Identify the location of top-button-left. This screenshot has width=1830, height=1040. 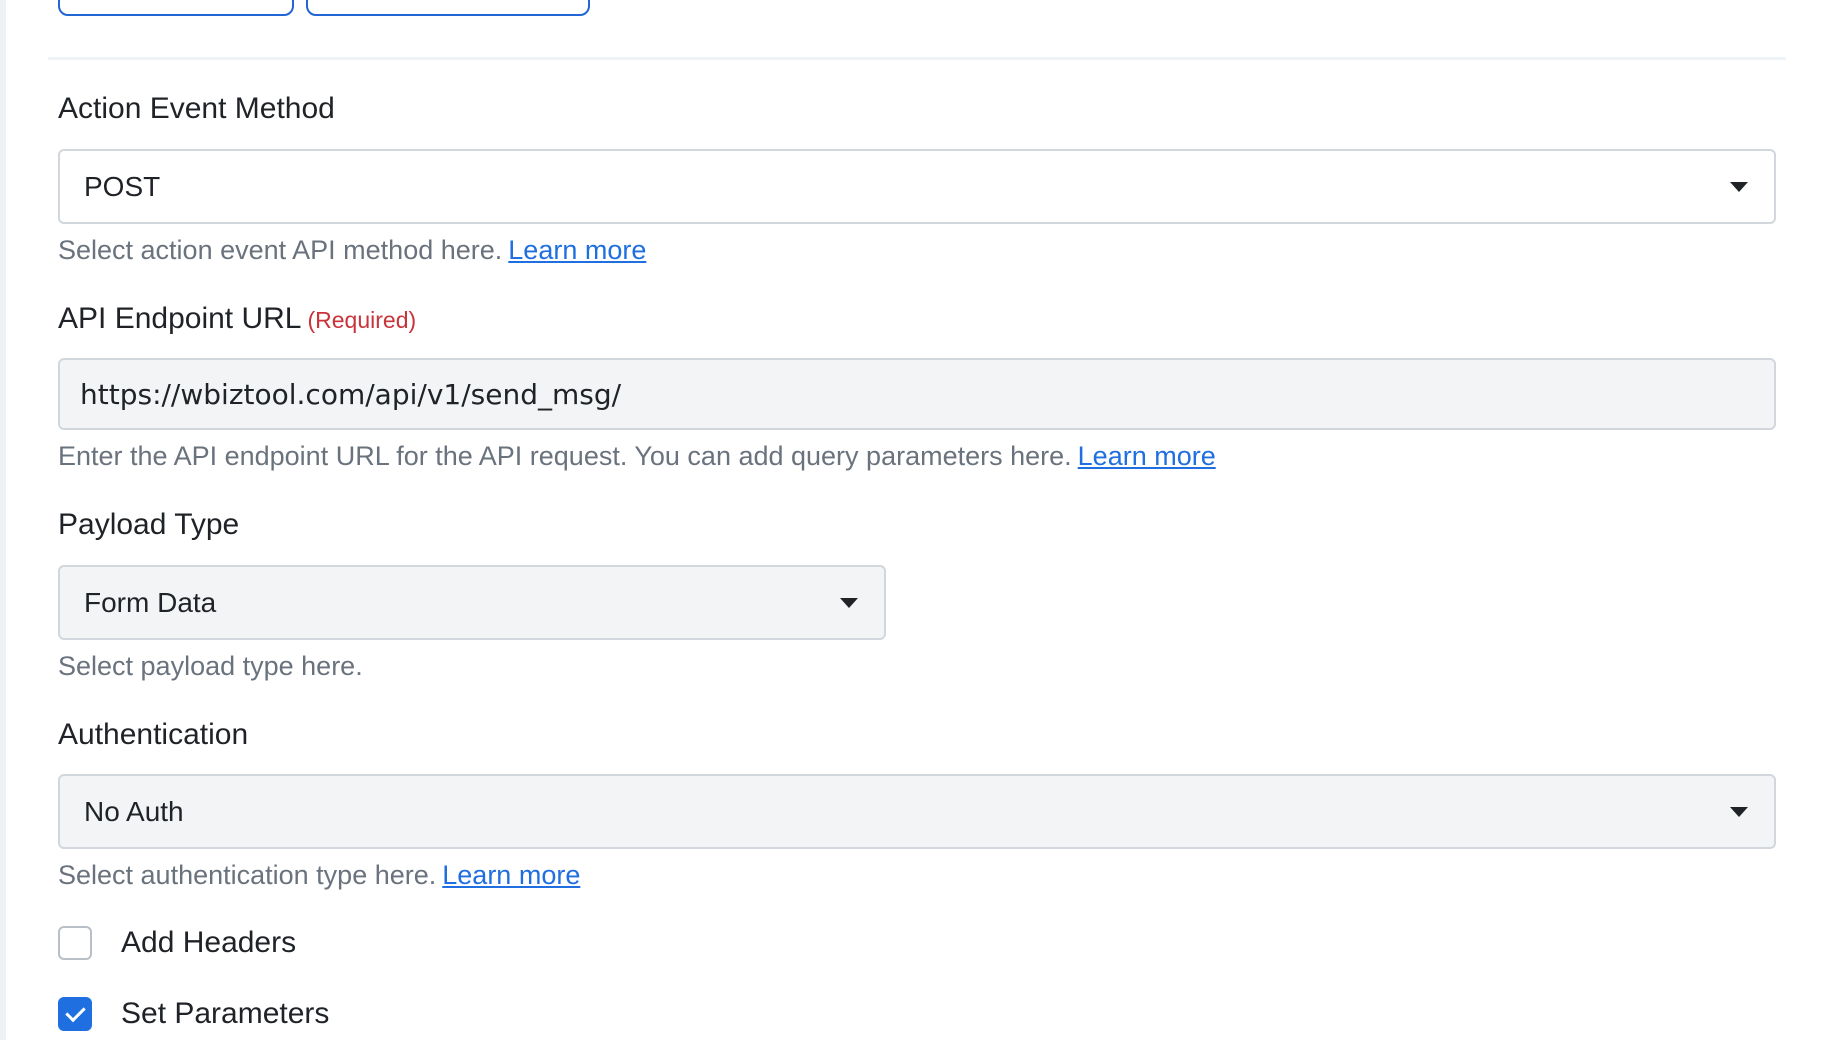
(176, 8).